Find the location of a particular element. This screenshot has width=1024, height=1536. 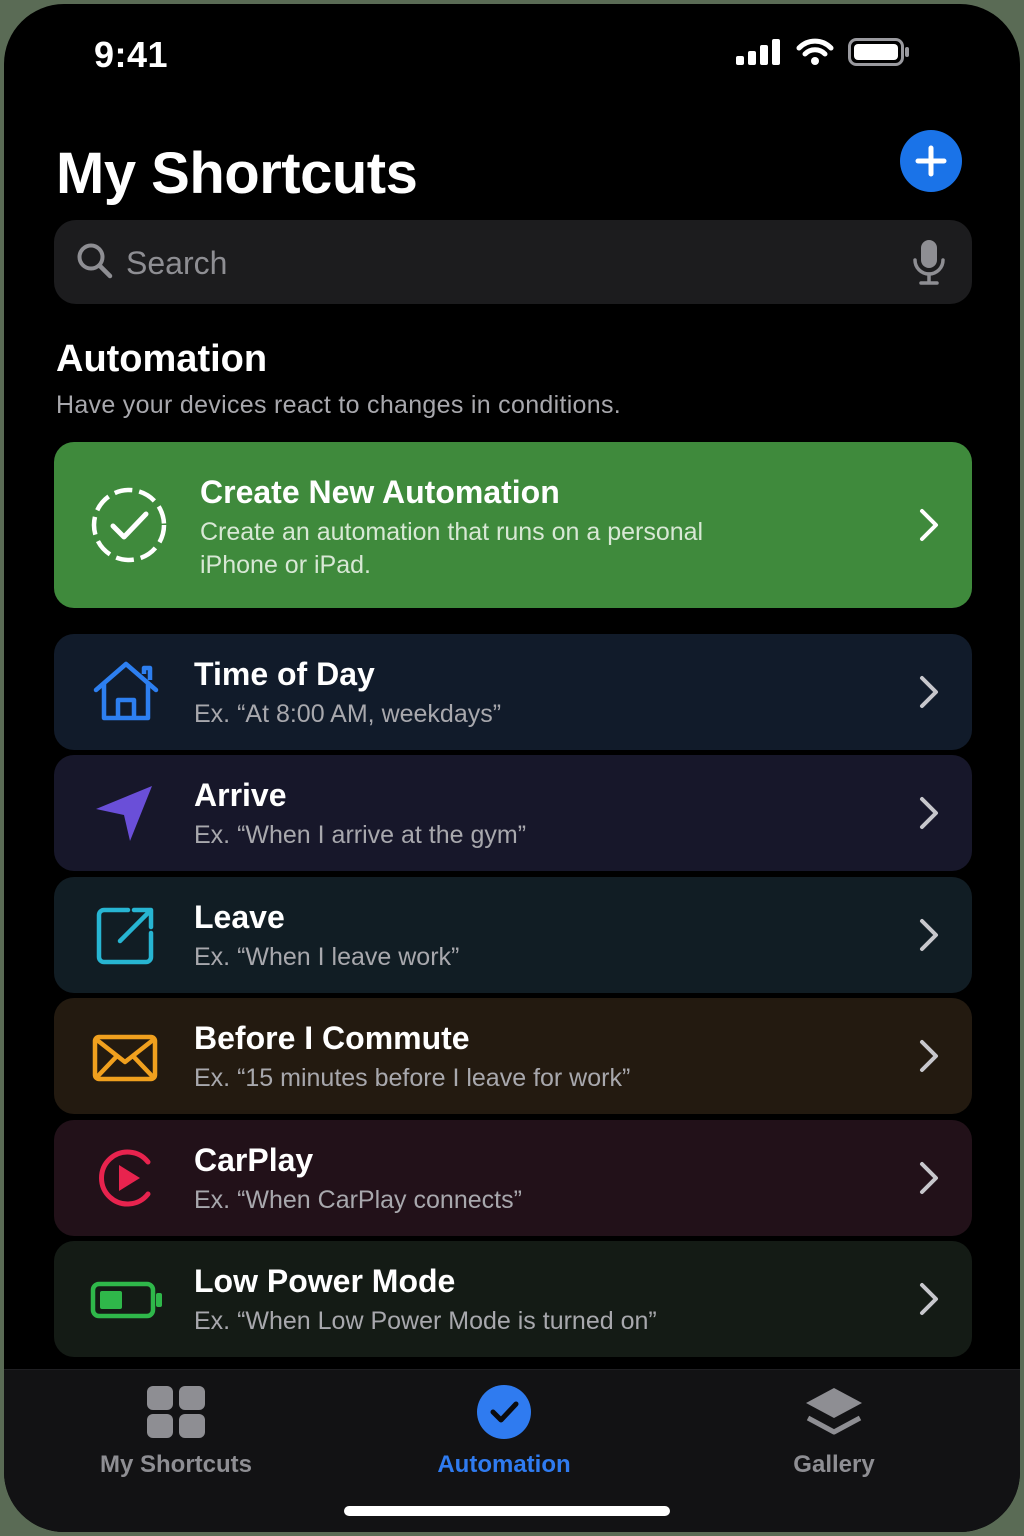

checkmark-circle-icon is located at coordinates (504, 1412).